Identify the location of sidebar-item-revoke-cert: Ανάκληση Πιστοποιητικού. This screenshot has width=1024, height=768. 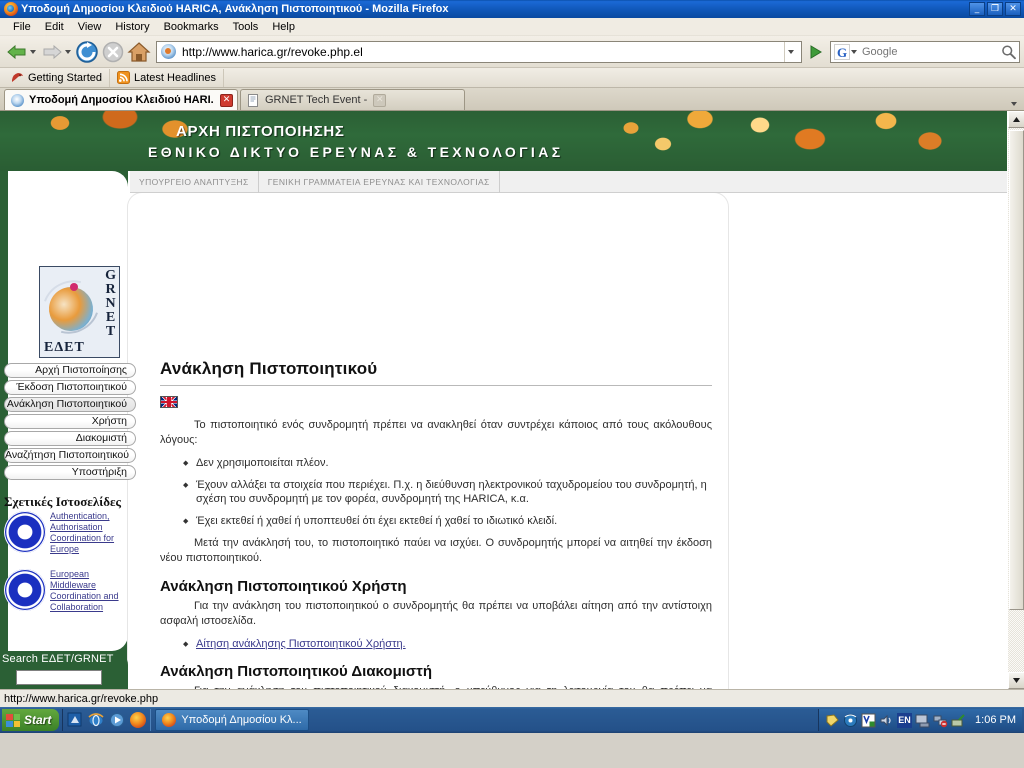
(70, 404).